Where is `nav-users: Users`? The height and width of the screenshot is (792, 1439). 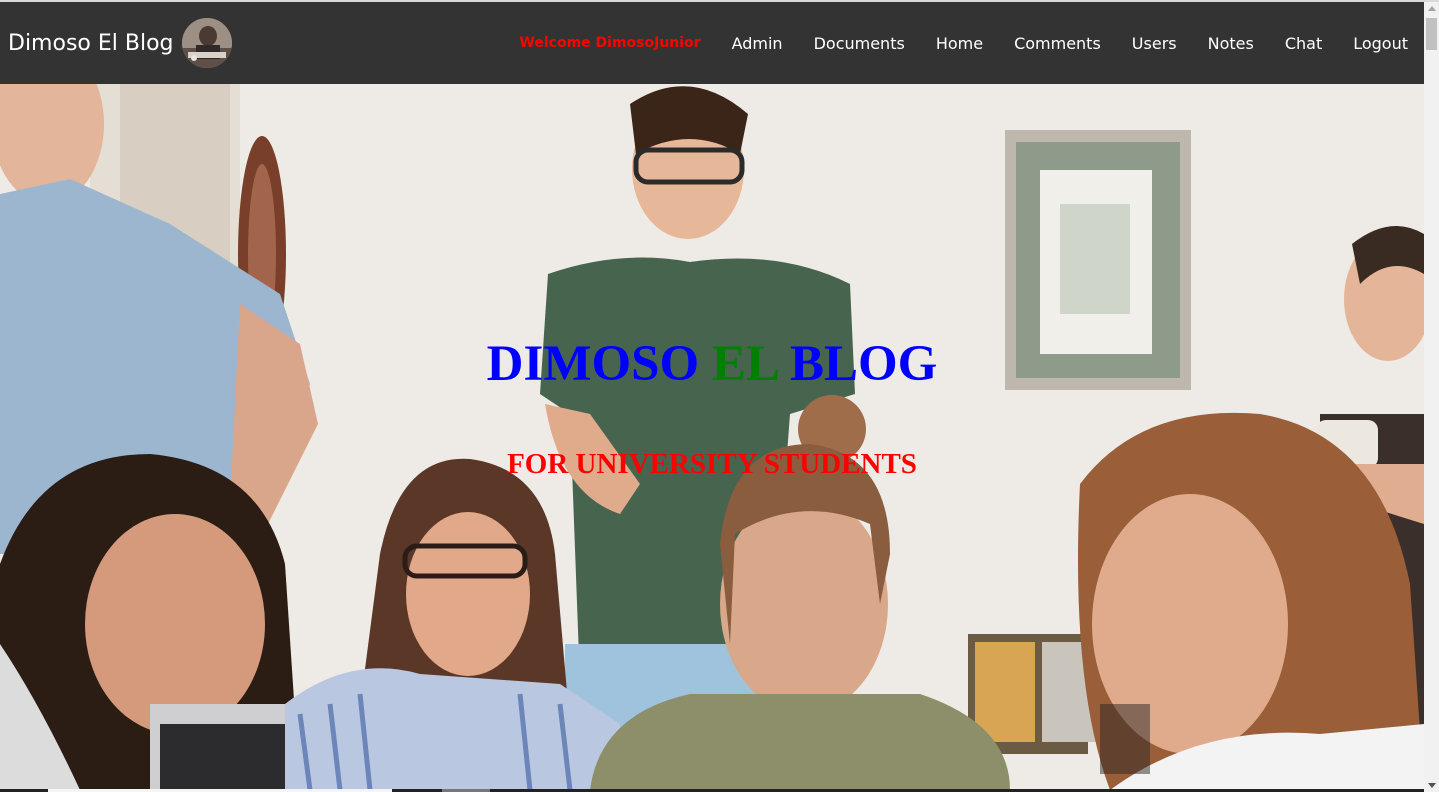
nav-users: Users is located at coordinates (1154, 43).